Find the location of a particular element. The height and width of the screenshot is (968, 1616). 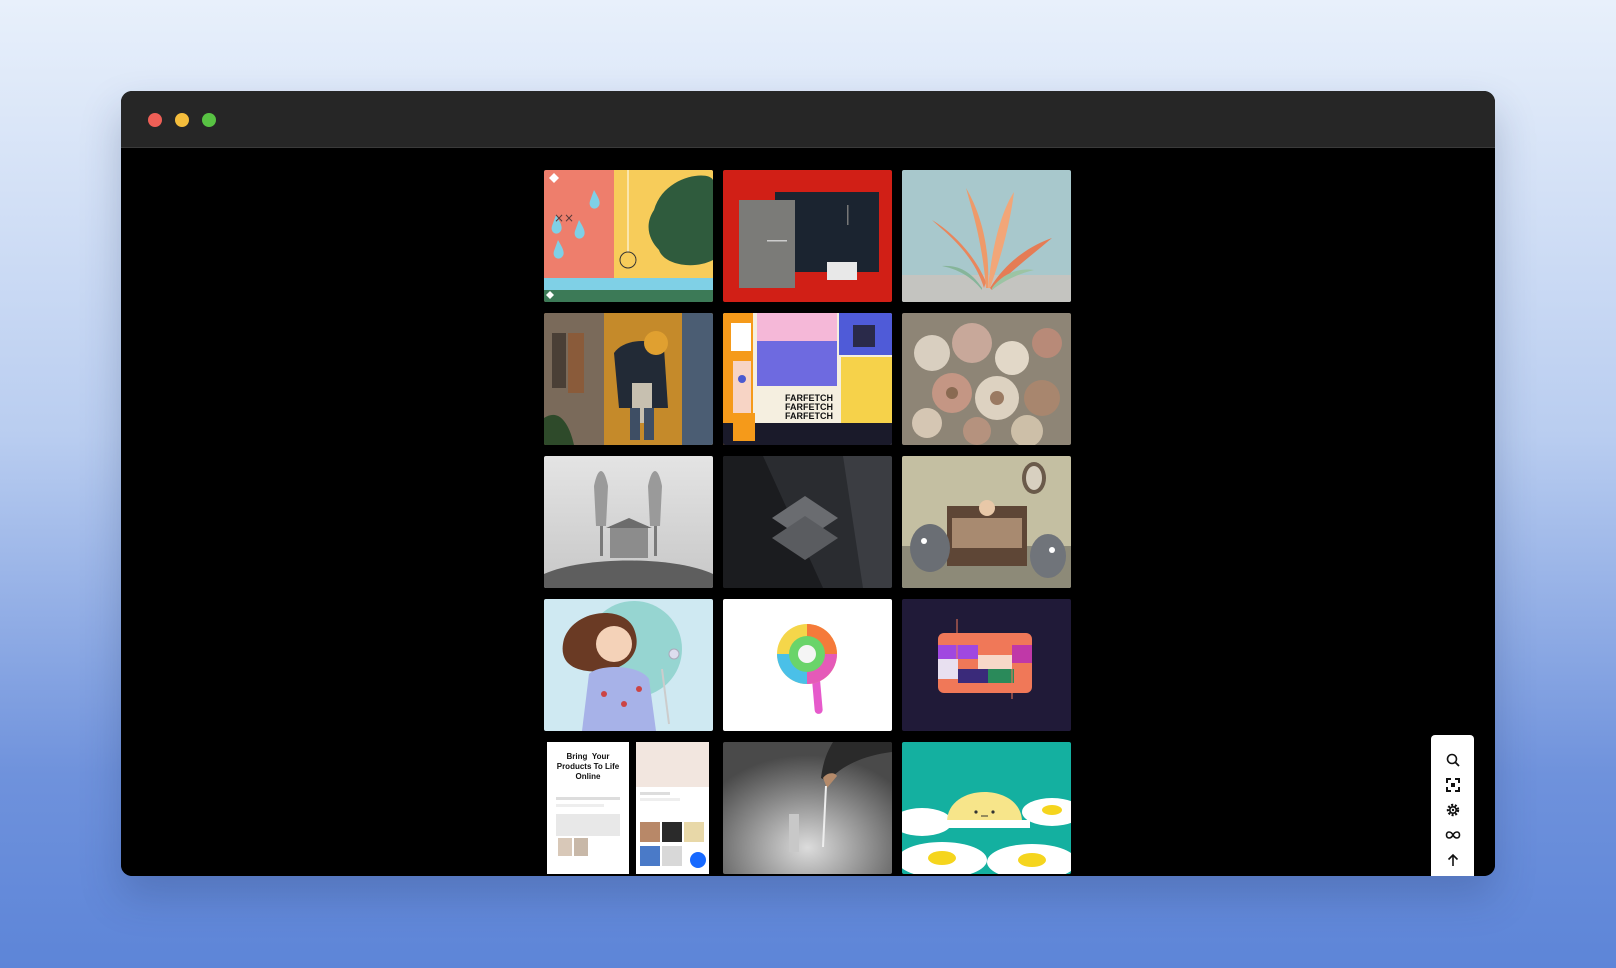

gallery-tile-dark-cards is located at coordinates (807, 522).